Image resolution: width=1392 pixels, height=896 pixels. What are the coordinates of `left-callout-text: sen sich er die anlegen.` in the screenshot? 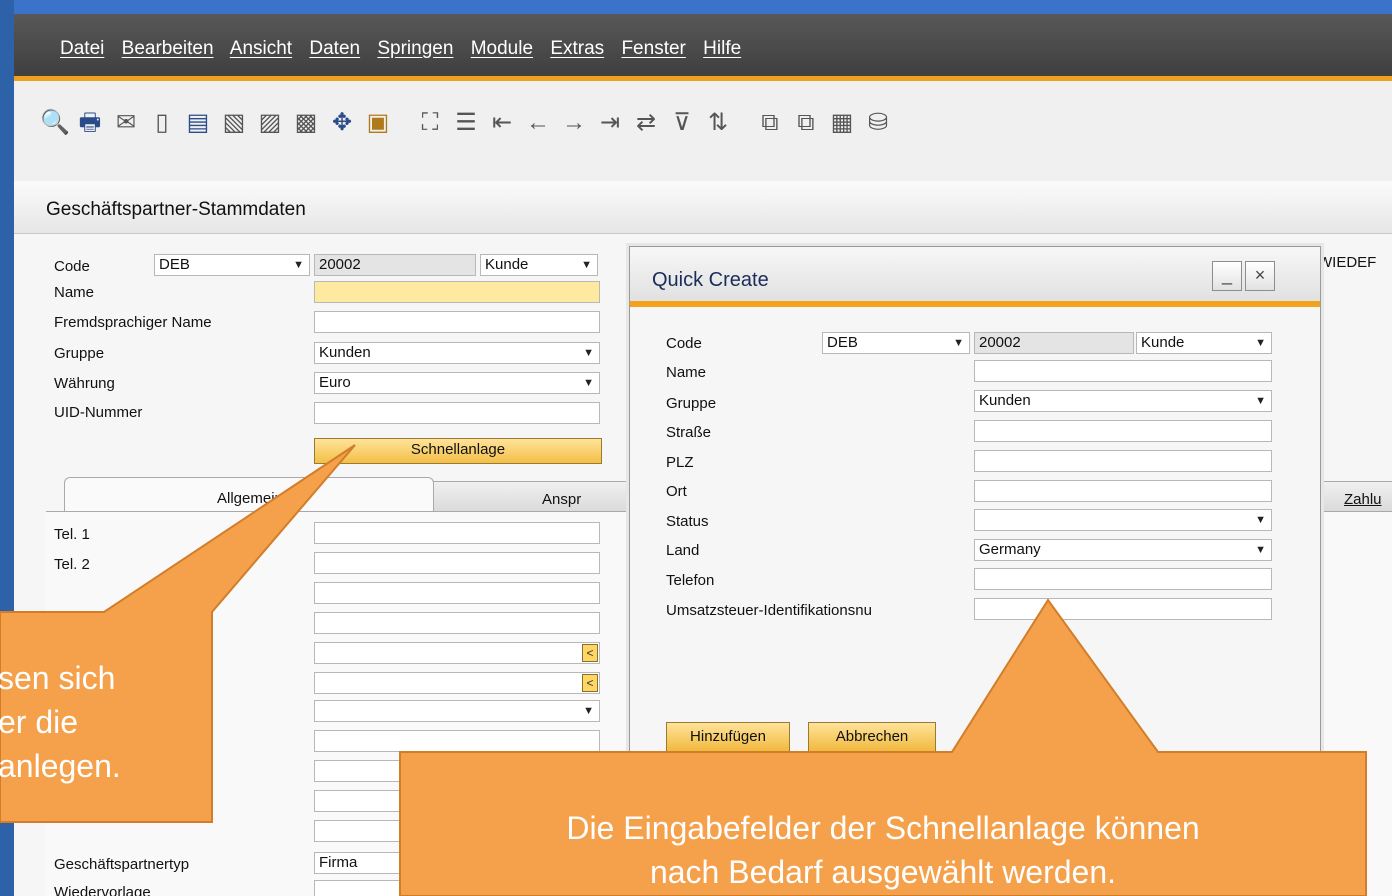 It's located at (60, 722).